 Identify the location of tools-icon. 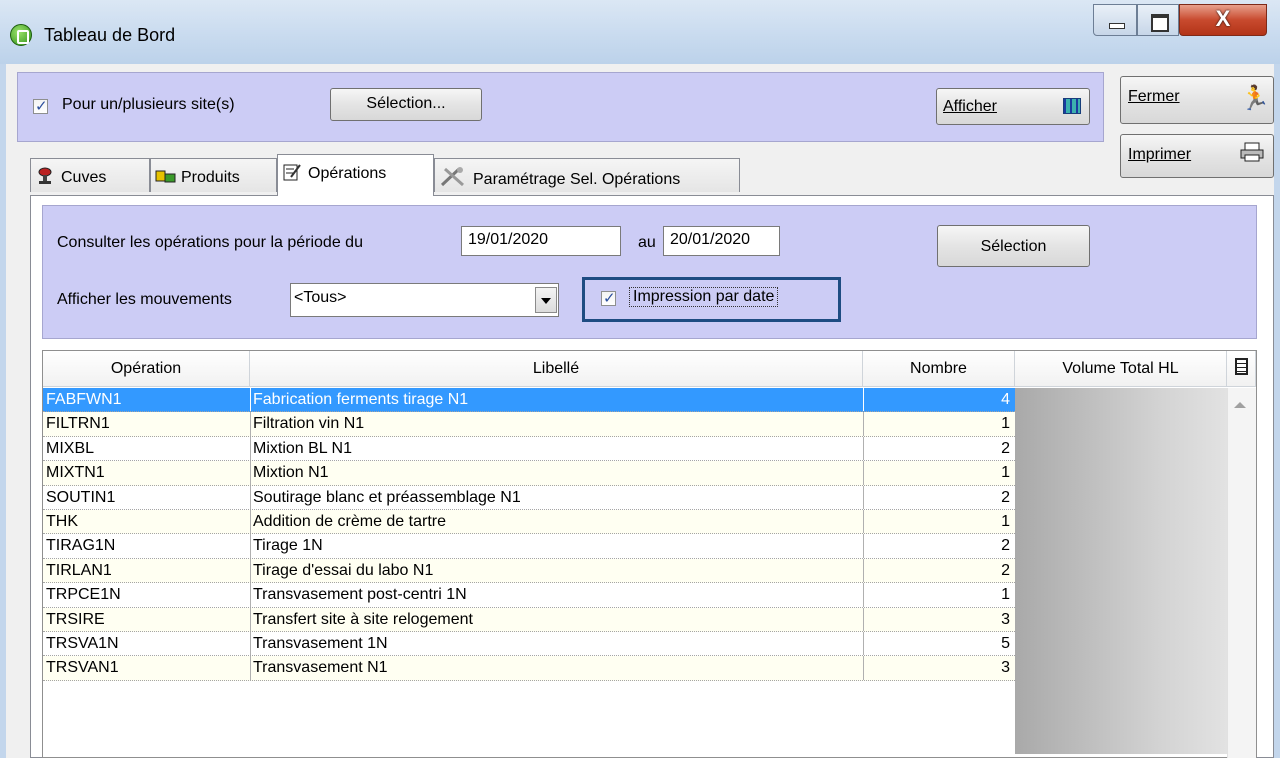
(453, 177).